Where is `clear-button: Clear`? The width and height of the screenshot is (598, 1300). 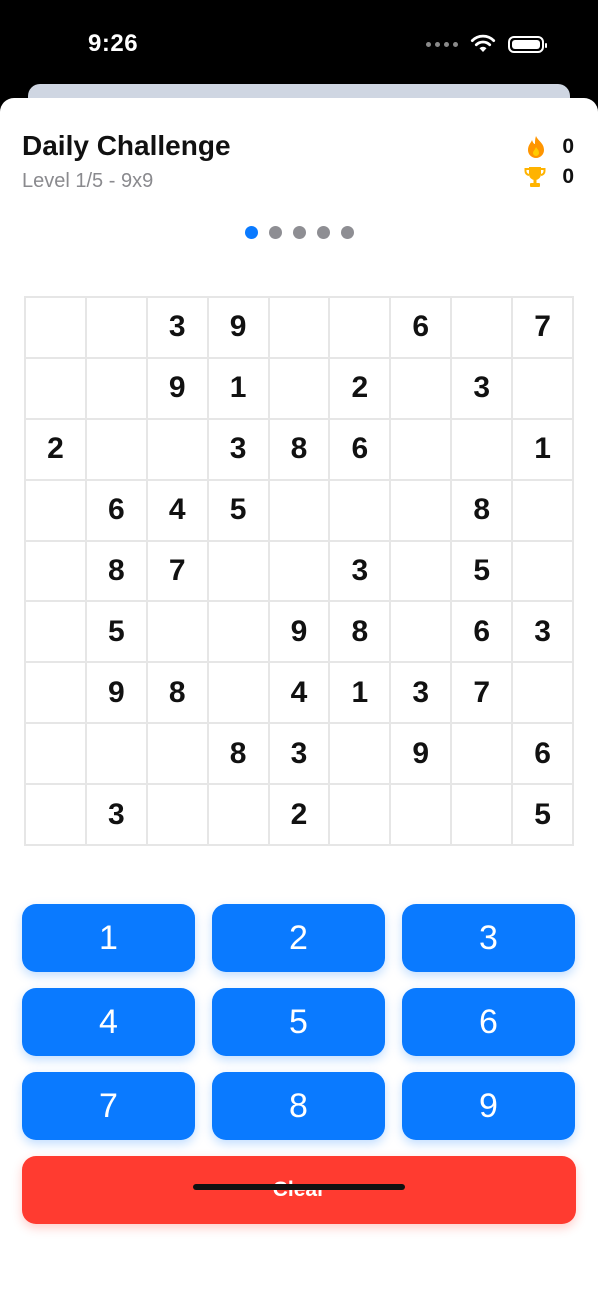
clear-button: Clear is located at coordinates (299, 1190).